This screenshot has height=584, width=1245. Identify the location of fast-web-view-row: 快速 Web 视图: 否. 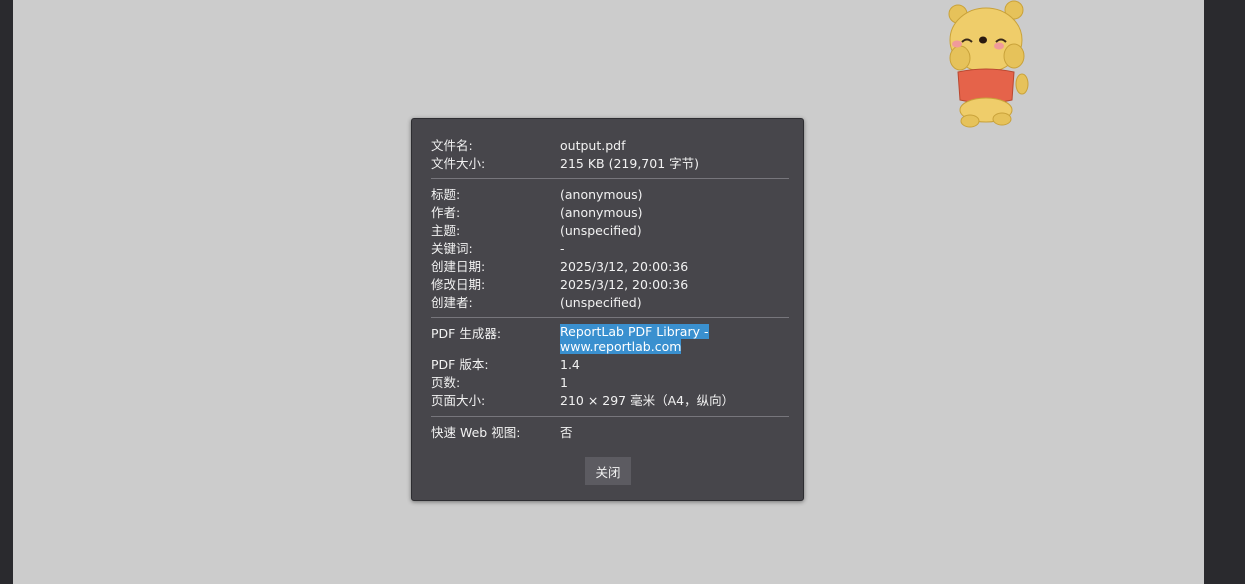
(610, 433).